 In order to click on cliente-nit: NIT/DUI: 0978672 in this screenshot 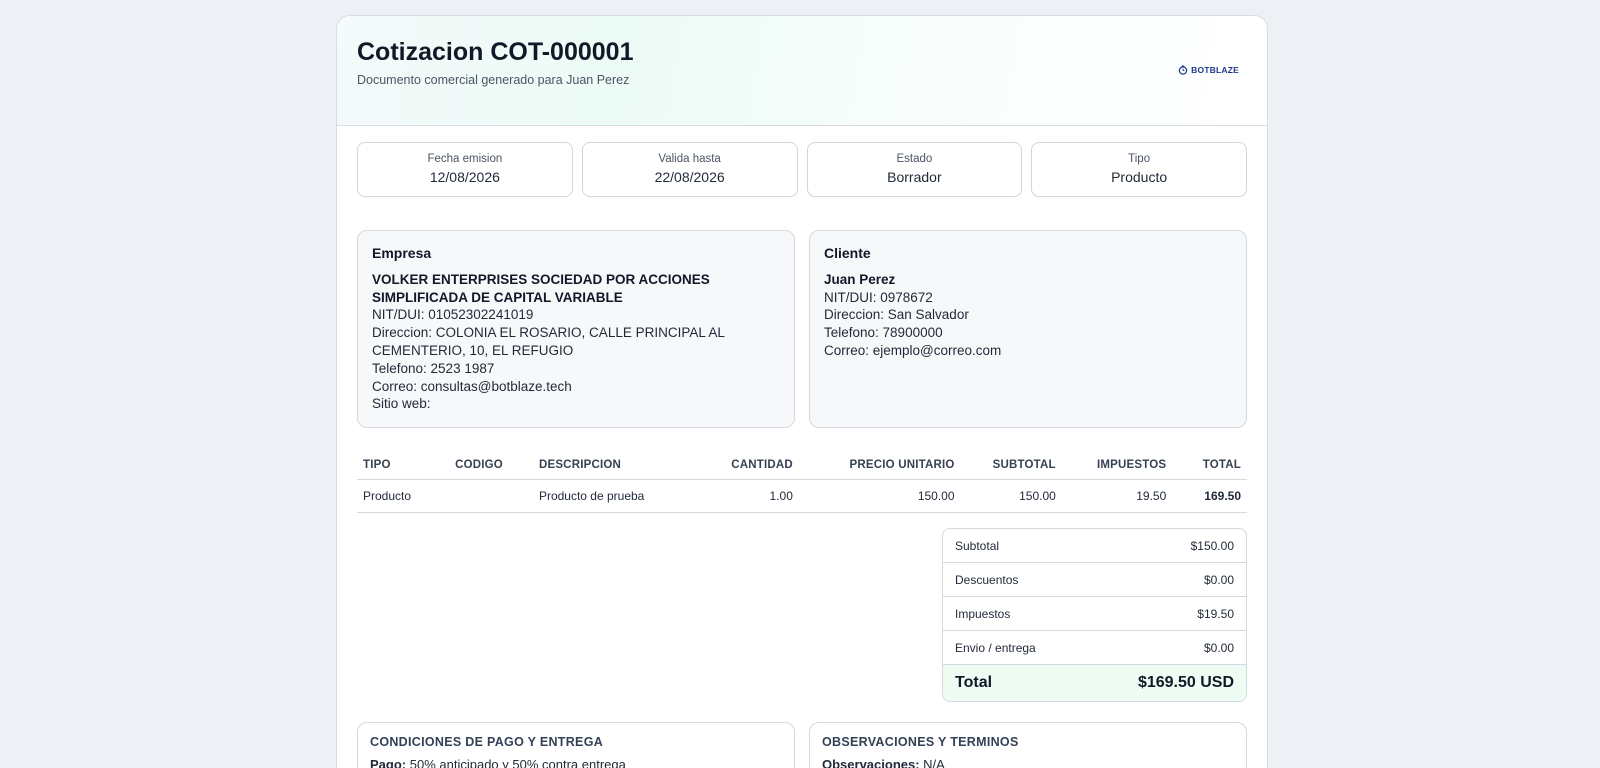, I will do `click(878, 297)`.